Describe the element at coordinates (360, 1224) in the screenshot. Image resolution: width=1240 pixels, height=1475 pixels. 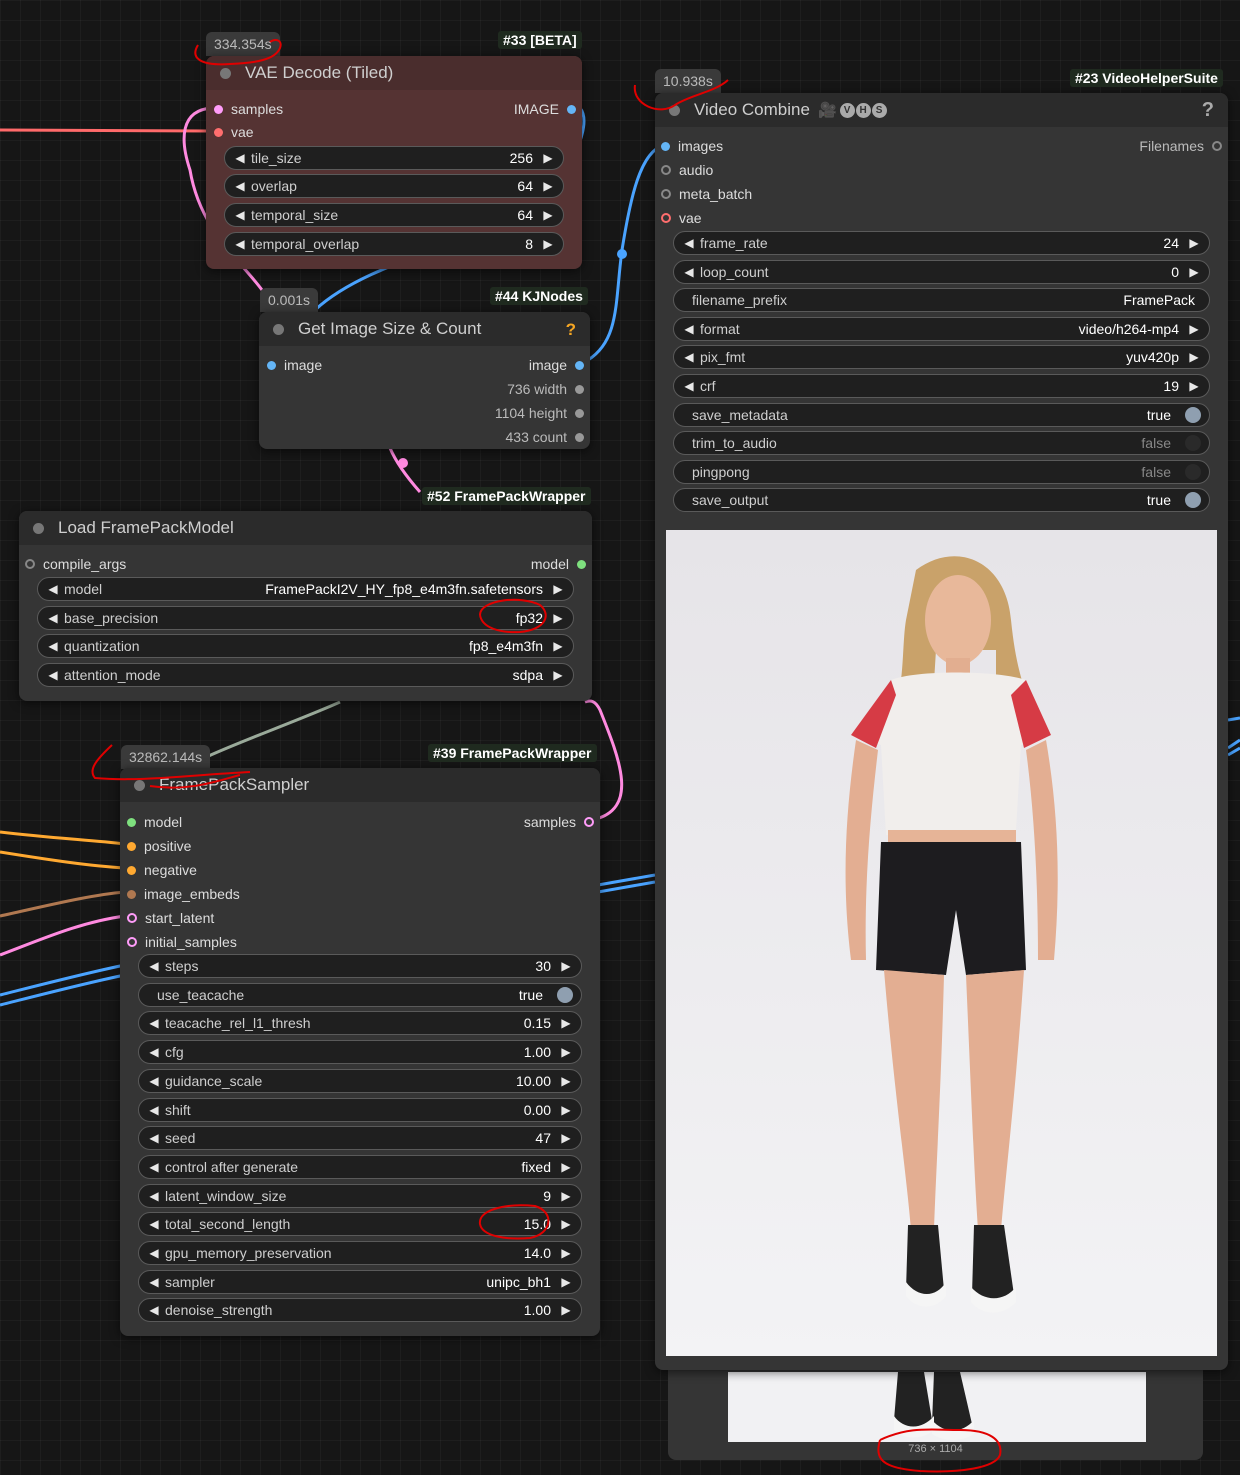
I see `widget-total-second-length: ◀ total_second_length 15.0 ▶` at that location.